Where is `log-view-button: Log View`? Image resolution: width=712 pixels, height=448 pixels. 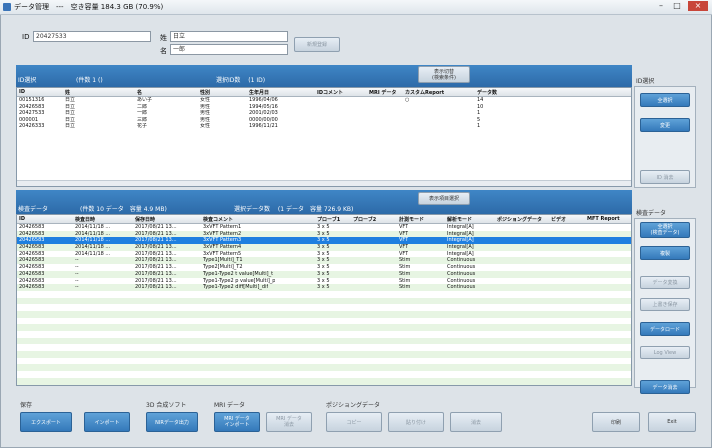
log-view-button: Log View is located at coordinates (665, 352).